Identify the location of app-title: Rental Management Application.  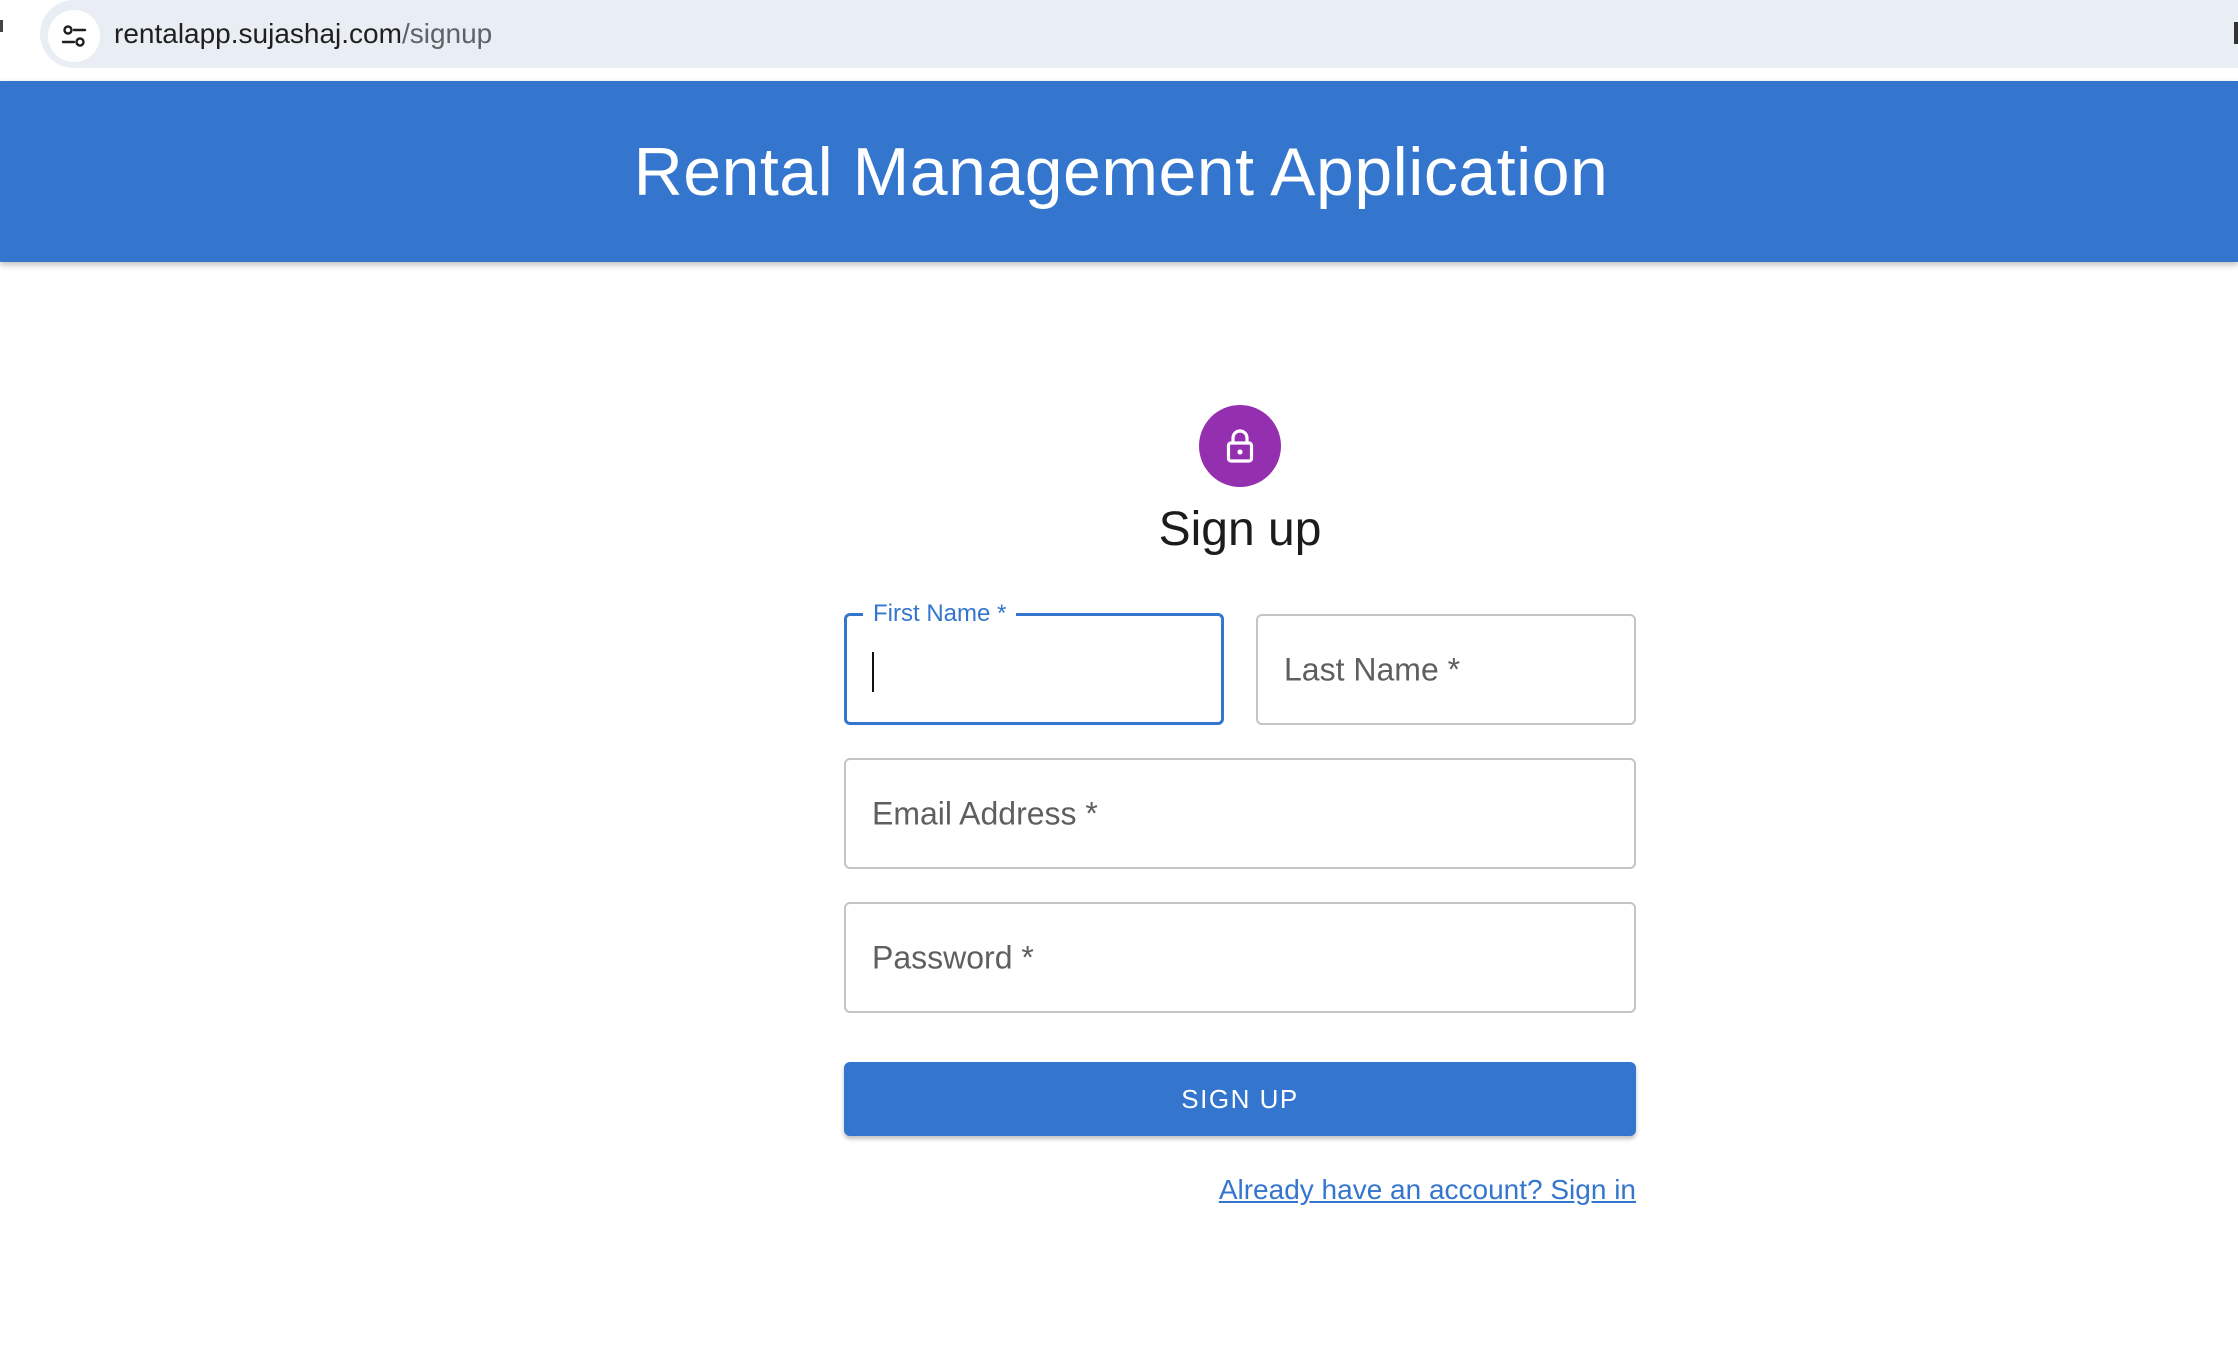
(1121, 171).